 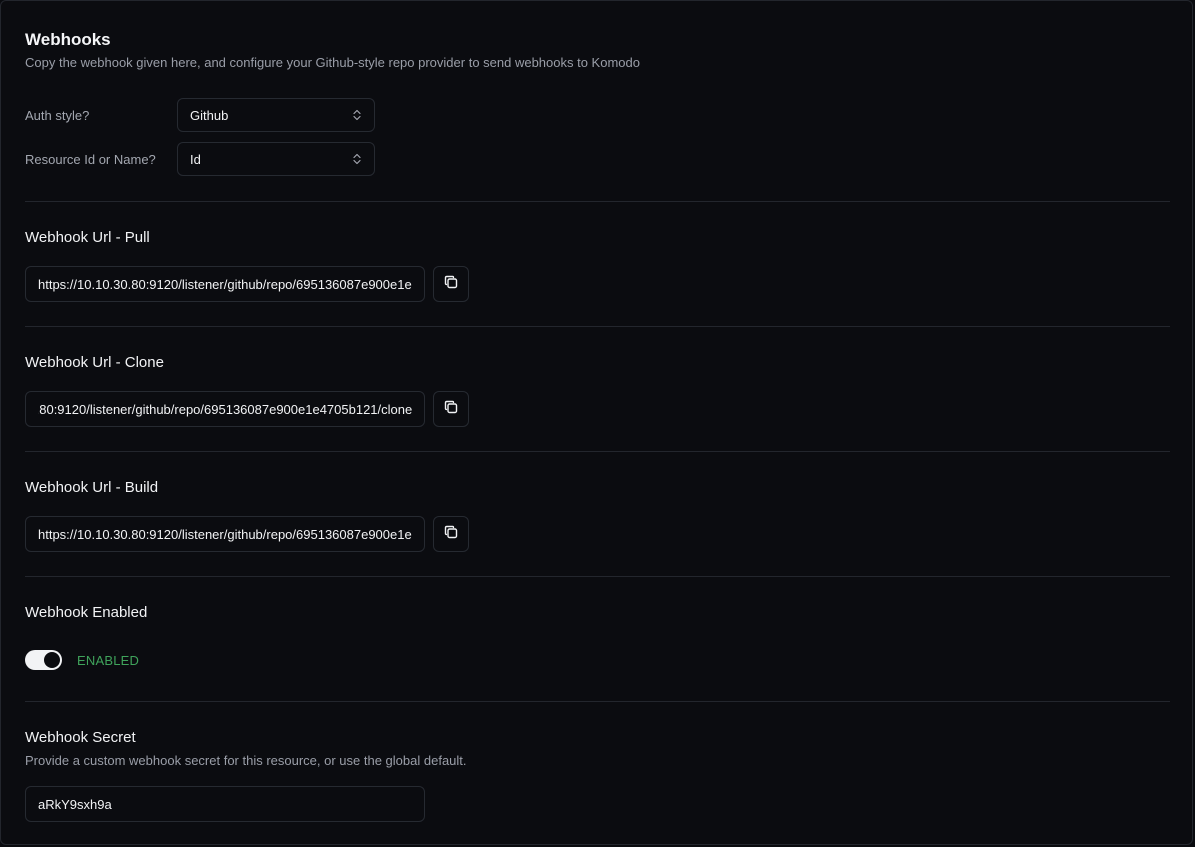 What do you see at coordinates (94, 362) in the screenshot?
I see `clone-url-label: Webhook Url - Clone` at bounding box center [94, 362].